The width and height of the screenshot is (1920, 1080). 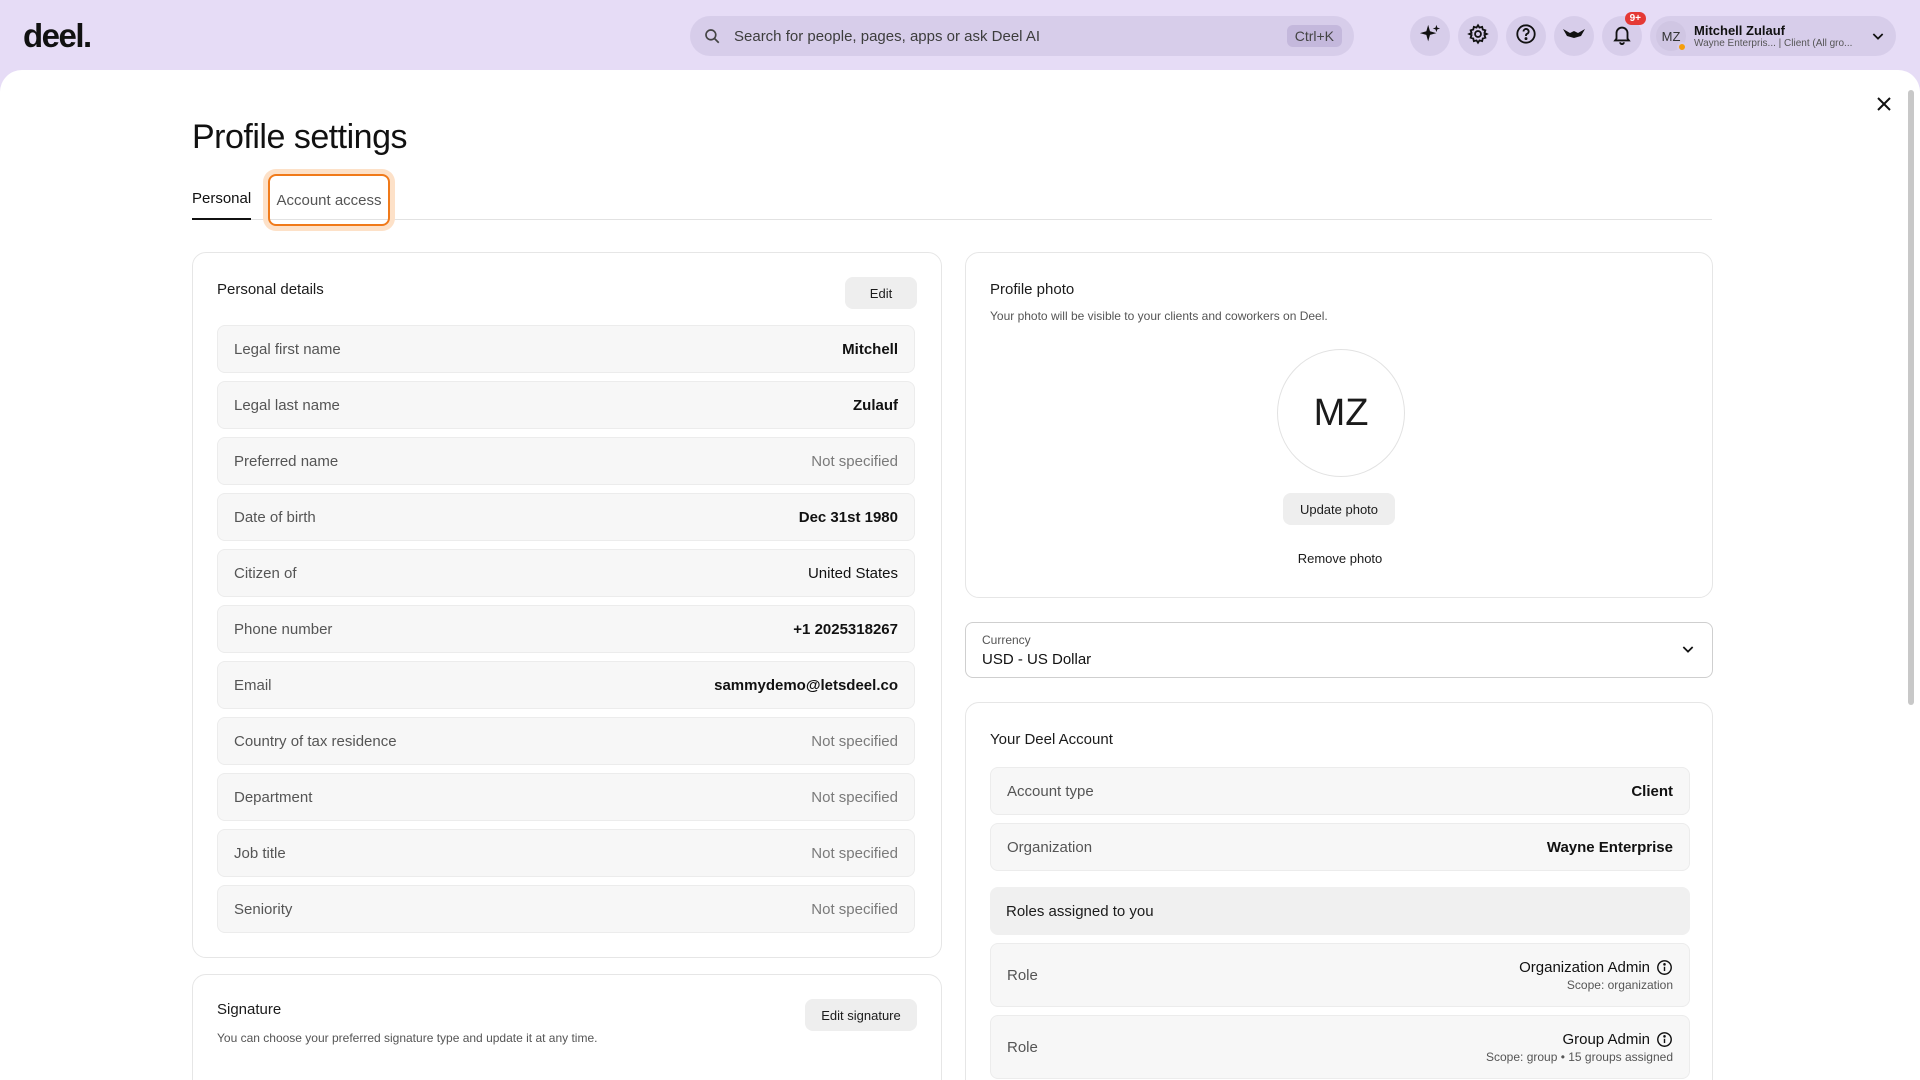 I want to click on update-photo-button: Update photo, so click(x=1339, y=509).